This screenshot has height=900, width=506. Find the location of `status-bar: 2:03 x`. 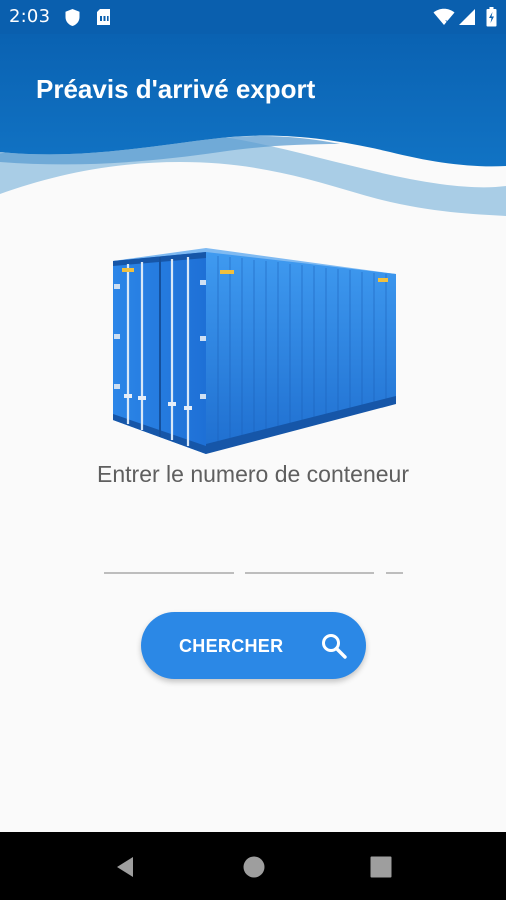

status-bar: 2:03 x is located at coordinates (253, 17).